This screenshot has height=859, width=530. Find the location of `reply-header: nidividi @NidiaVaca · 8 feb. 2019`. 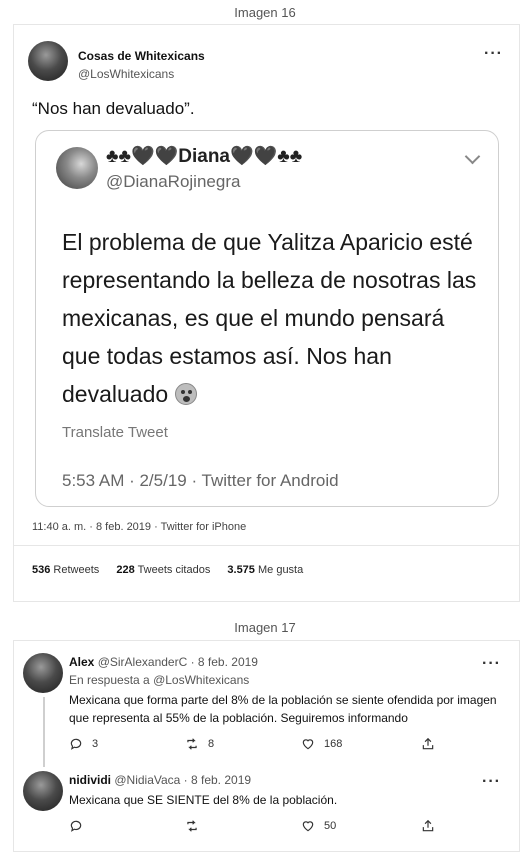

reply-header: nidividi @NidiaVaca · 8 feb. 2019 is located at coordinates (160, 780).